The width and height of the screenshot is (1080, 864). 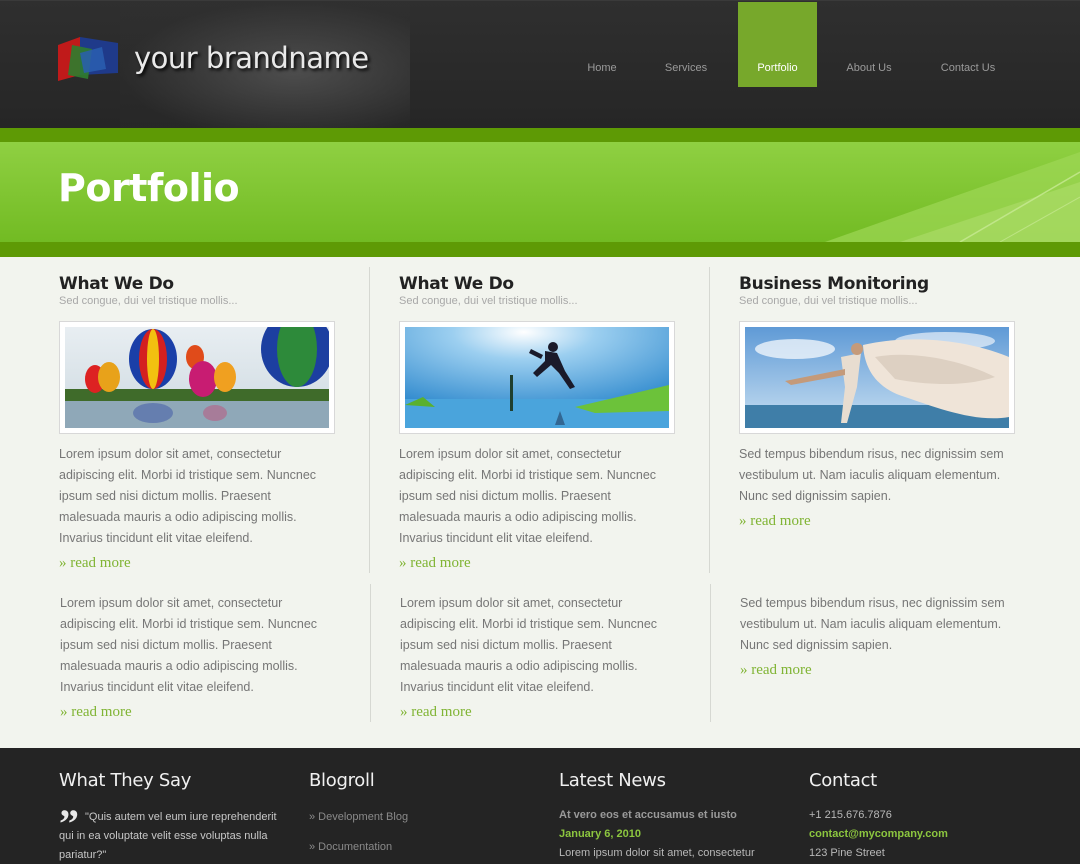 I want to click on testimonials-title: What They Say, so click(x=125, y=780).